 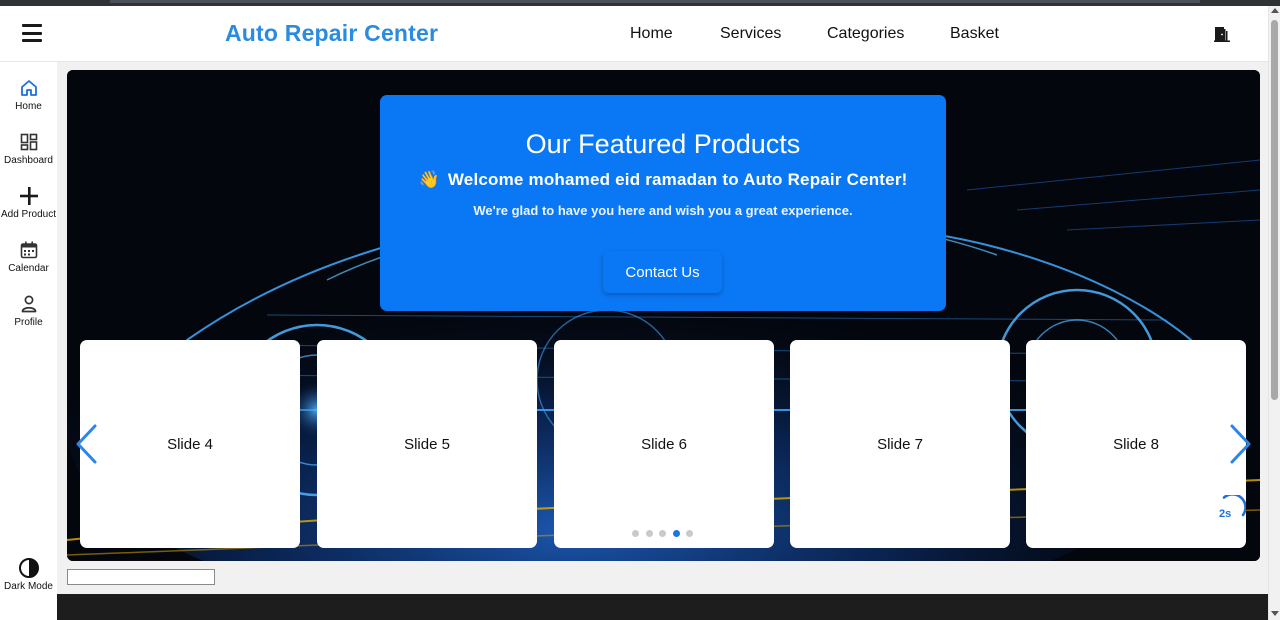 I want to click on page-footer, so click(x=662, y=607).